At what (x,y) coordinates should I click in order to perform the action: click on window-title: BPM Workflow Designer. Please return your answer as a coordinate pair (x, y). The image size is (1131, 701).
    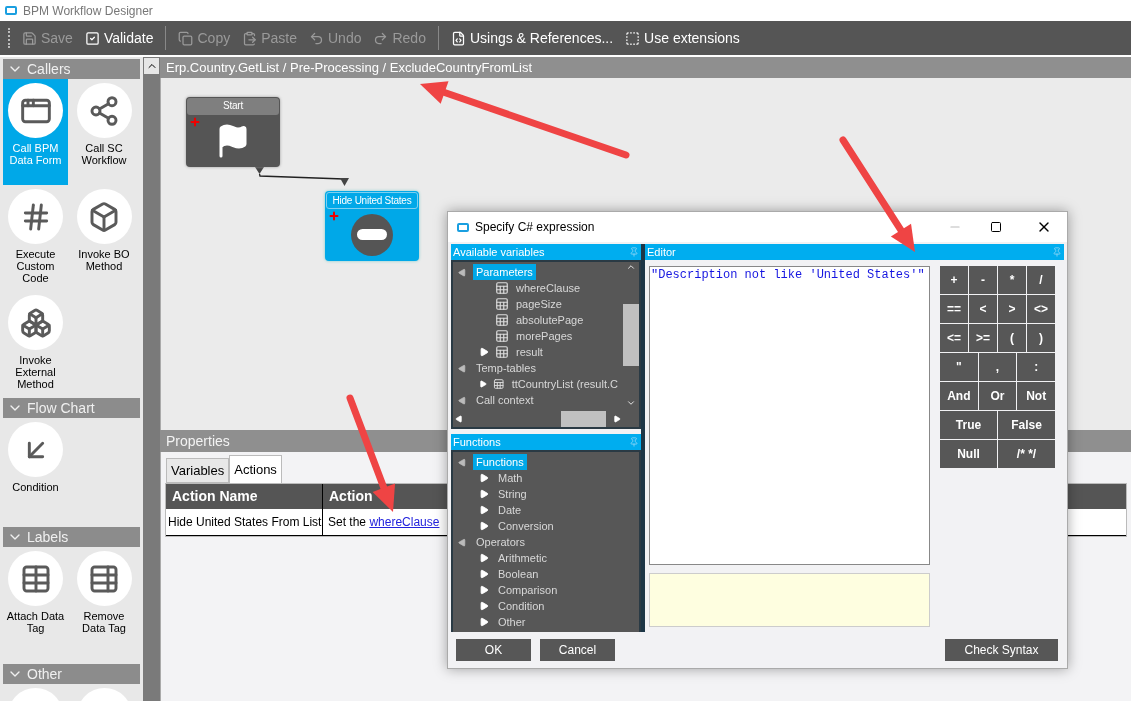
    Looking at the image, I should click on (88, 11).